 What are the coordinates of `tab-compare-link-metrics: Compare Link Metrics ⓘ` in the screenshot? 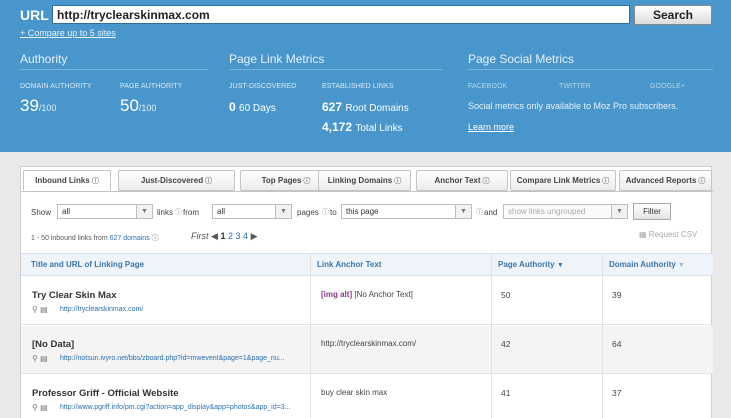 It's located at (563, 180).